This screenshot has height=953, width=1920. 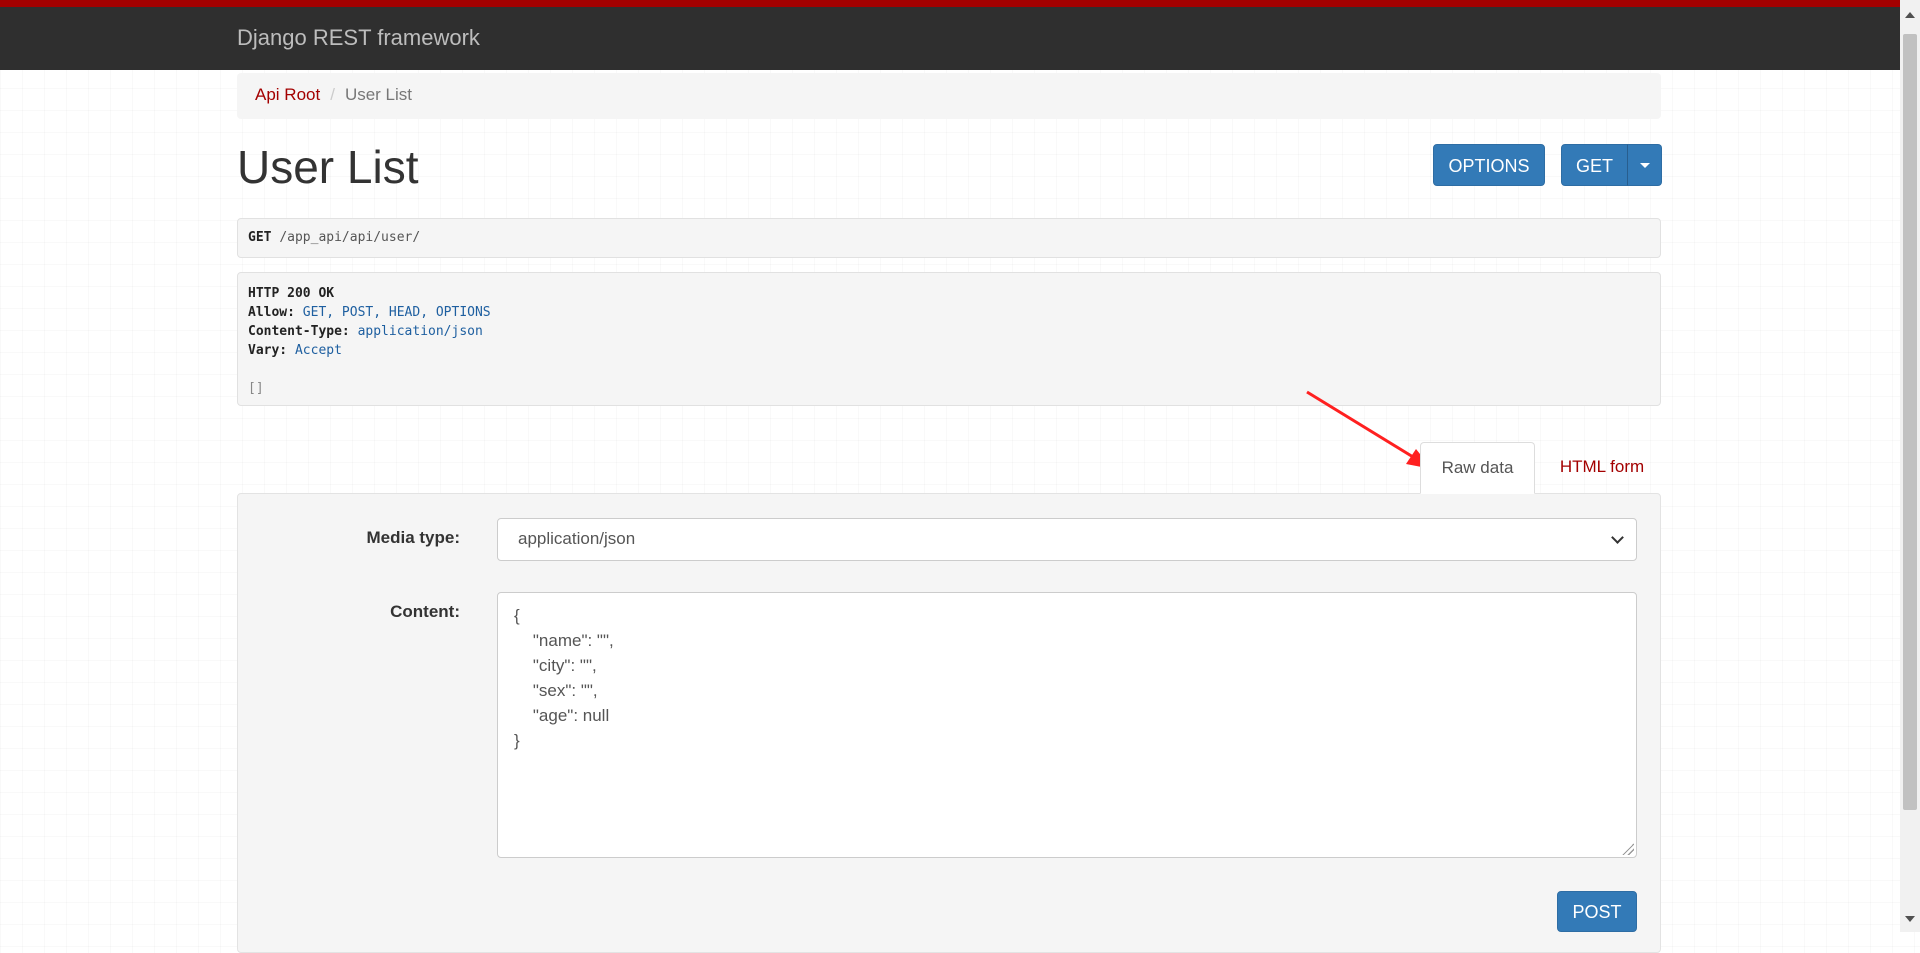 I want to click on request-info: GET /app_api/api/user/, so click(x=949, y=238).